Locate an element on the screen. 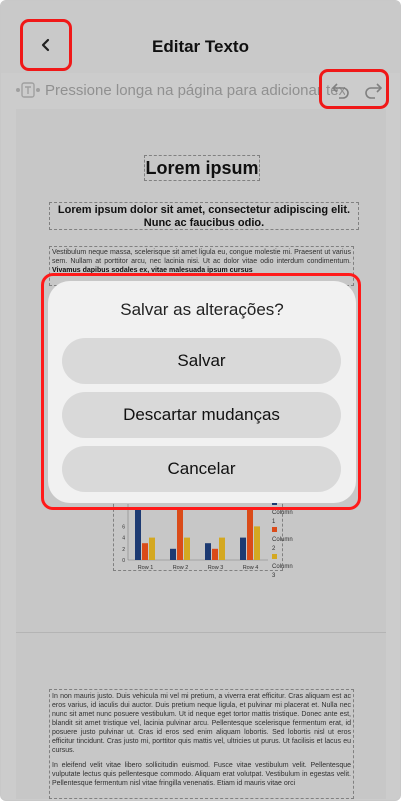  save-button: Salvar is located at coordinates (201, 361).